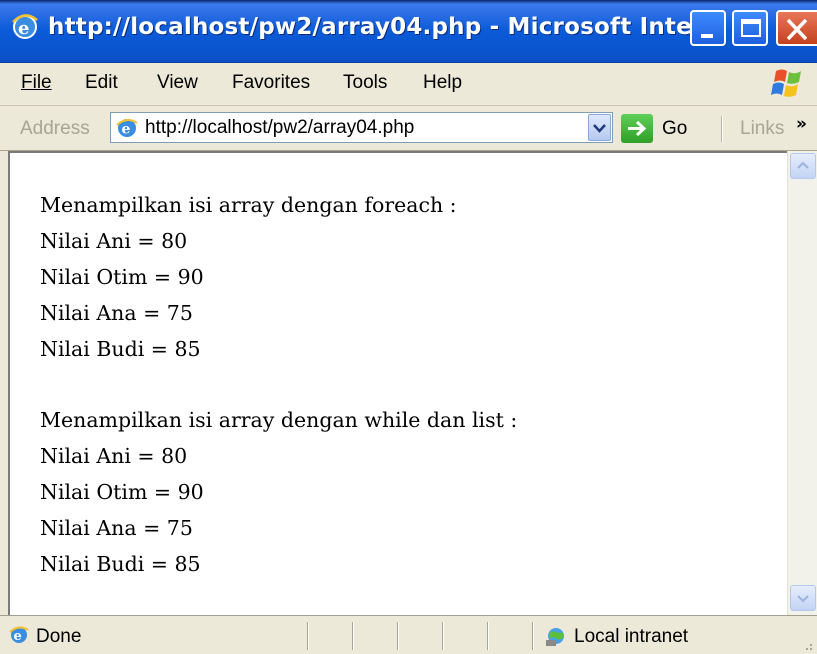  I want to click on minimize-icon, so click(707, 36).